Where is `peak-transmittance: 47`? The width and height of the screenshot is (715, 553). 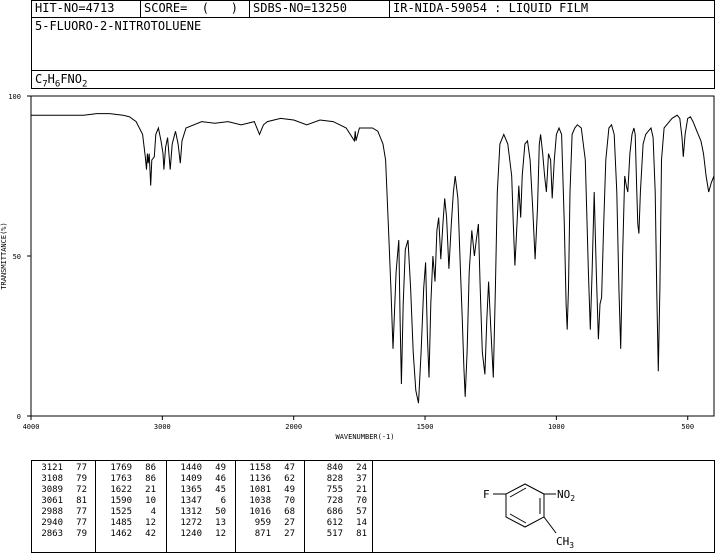
peak-transmittance: 47 is located at coordinates (289, 468).